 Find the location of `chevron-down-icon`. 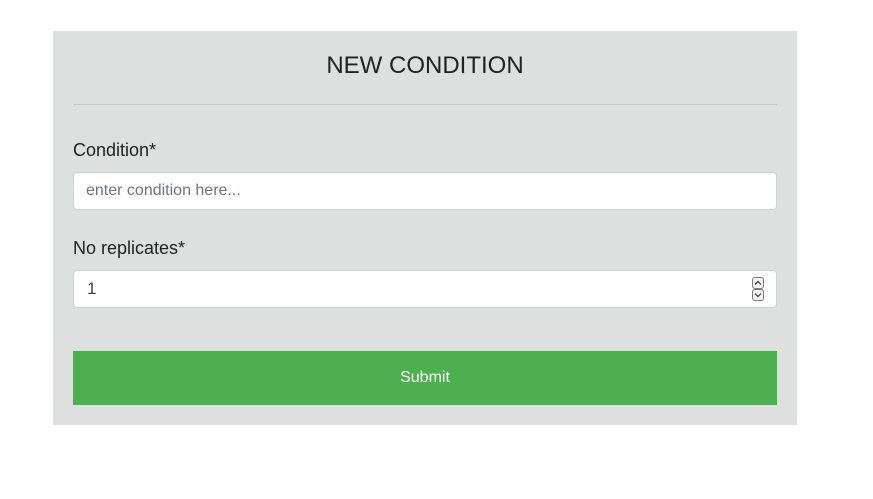

chevron-down-icon is located at coordinates (758, 295).